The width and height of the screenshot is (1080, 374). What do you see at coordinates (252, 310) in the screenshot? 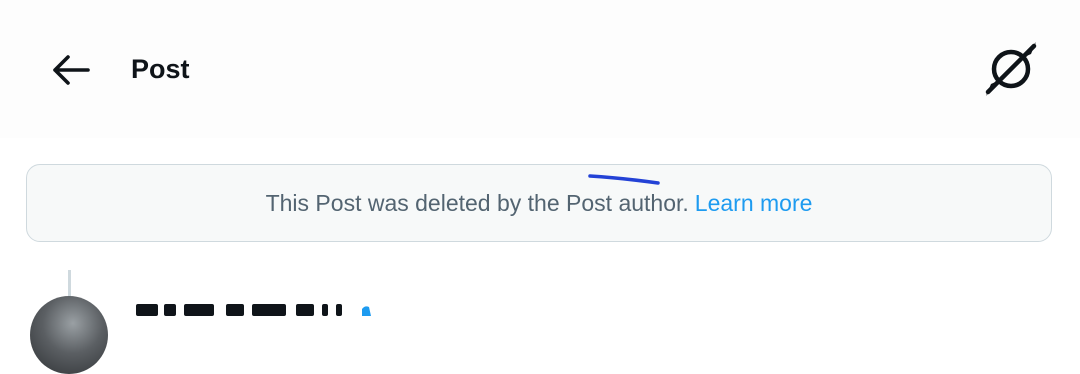
I see `author-name-partial` at bounding box center [252, 310].